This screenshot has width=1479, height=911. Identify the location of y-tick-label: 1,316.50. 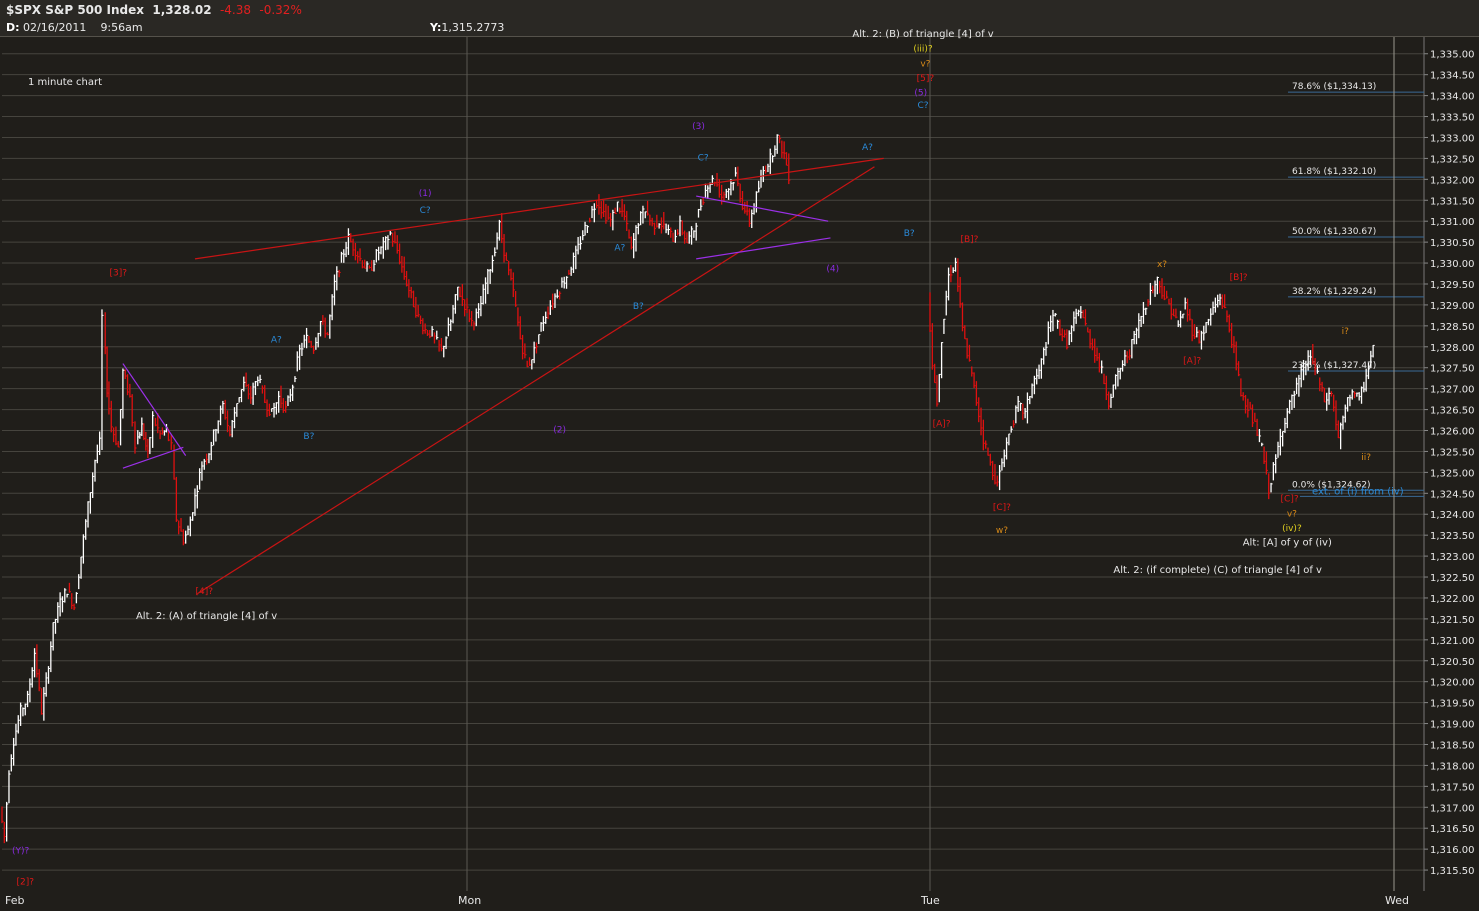
(1452, 829).